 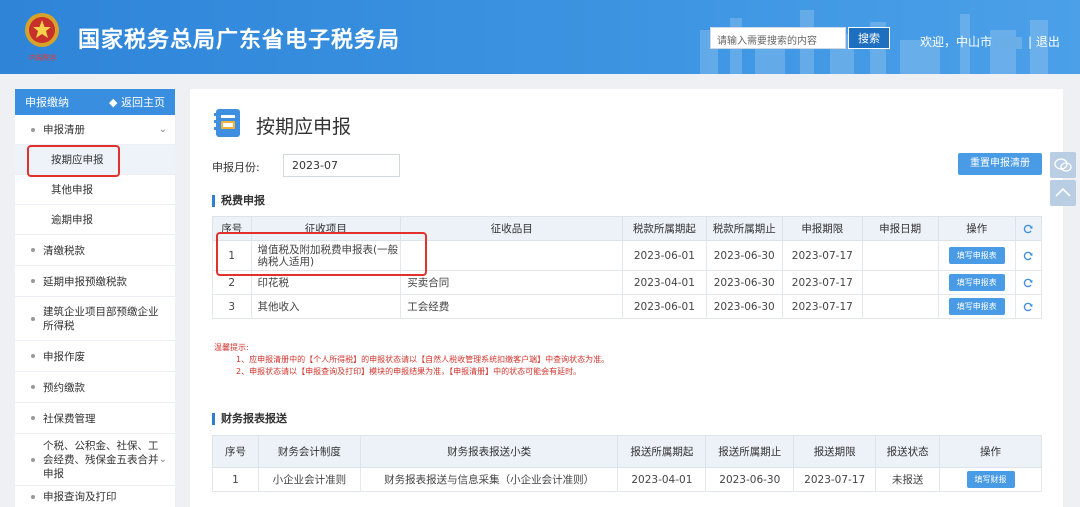 What do you see at coordinates (1063, 193) in the screenshot?
I see `back-to-top-button` at bounding box center [1063, 193].